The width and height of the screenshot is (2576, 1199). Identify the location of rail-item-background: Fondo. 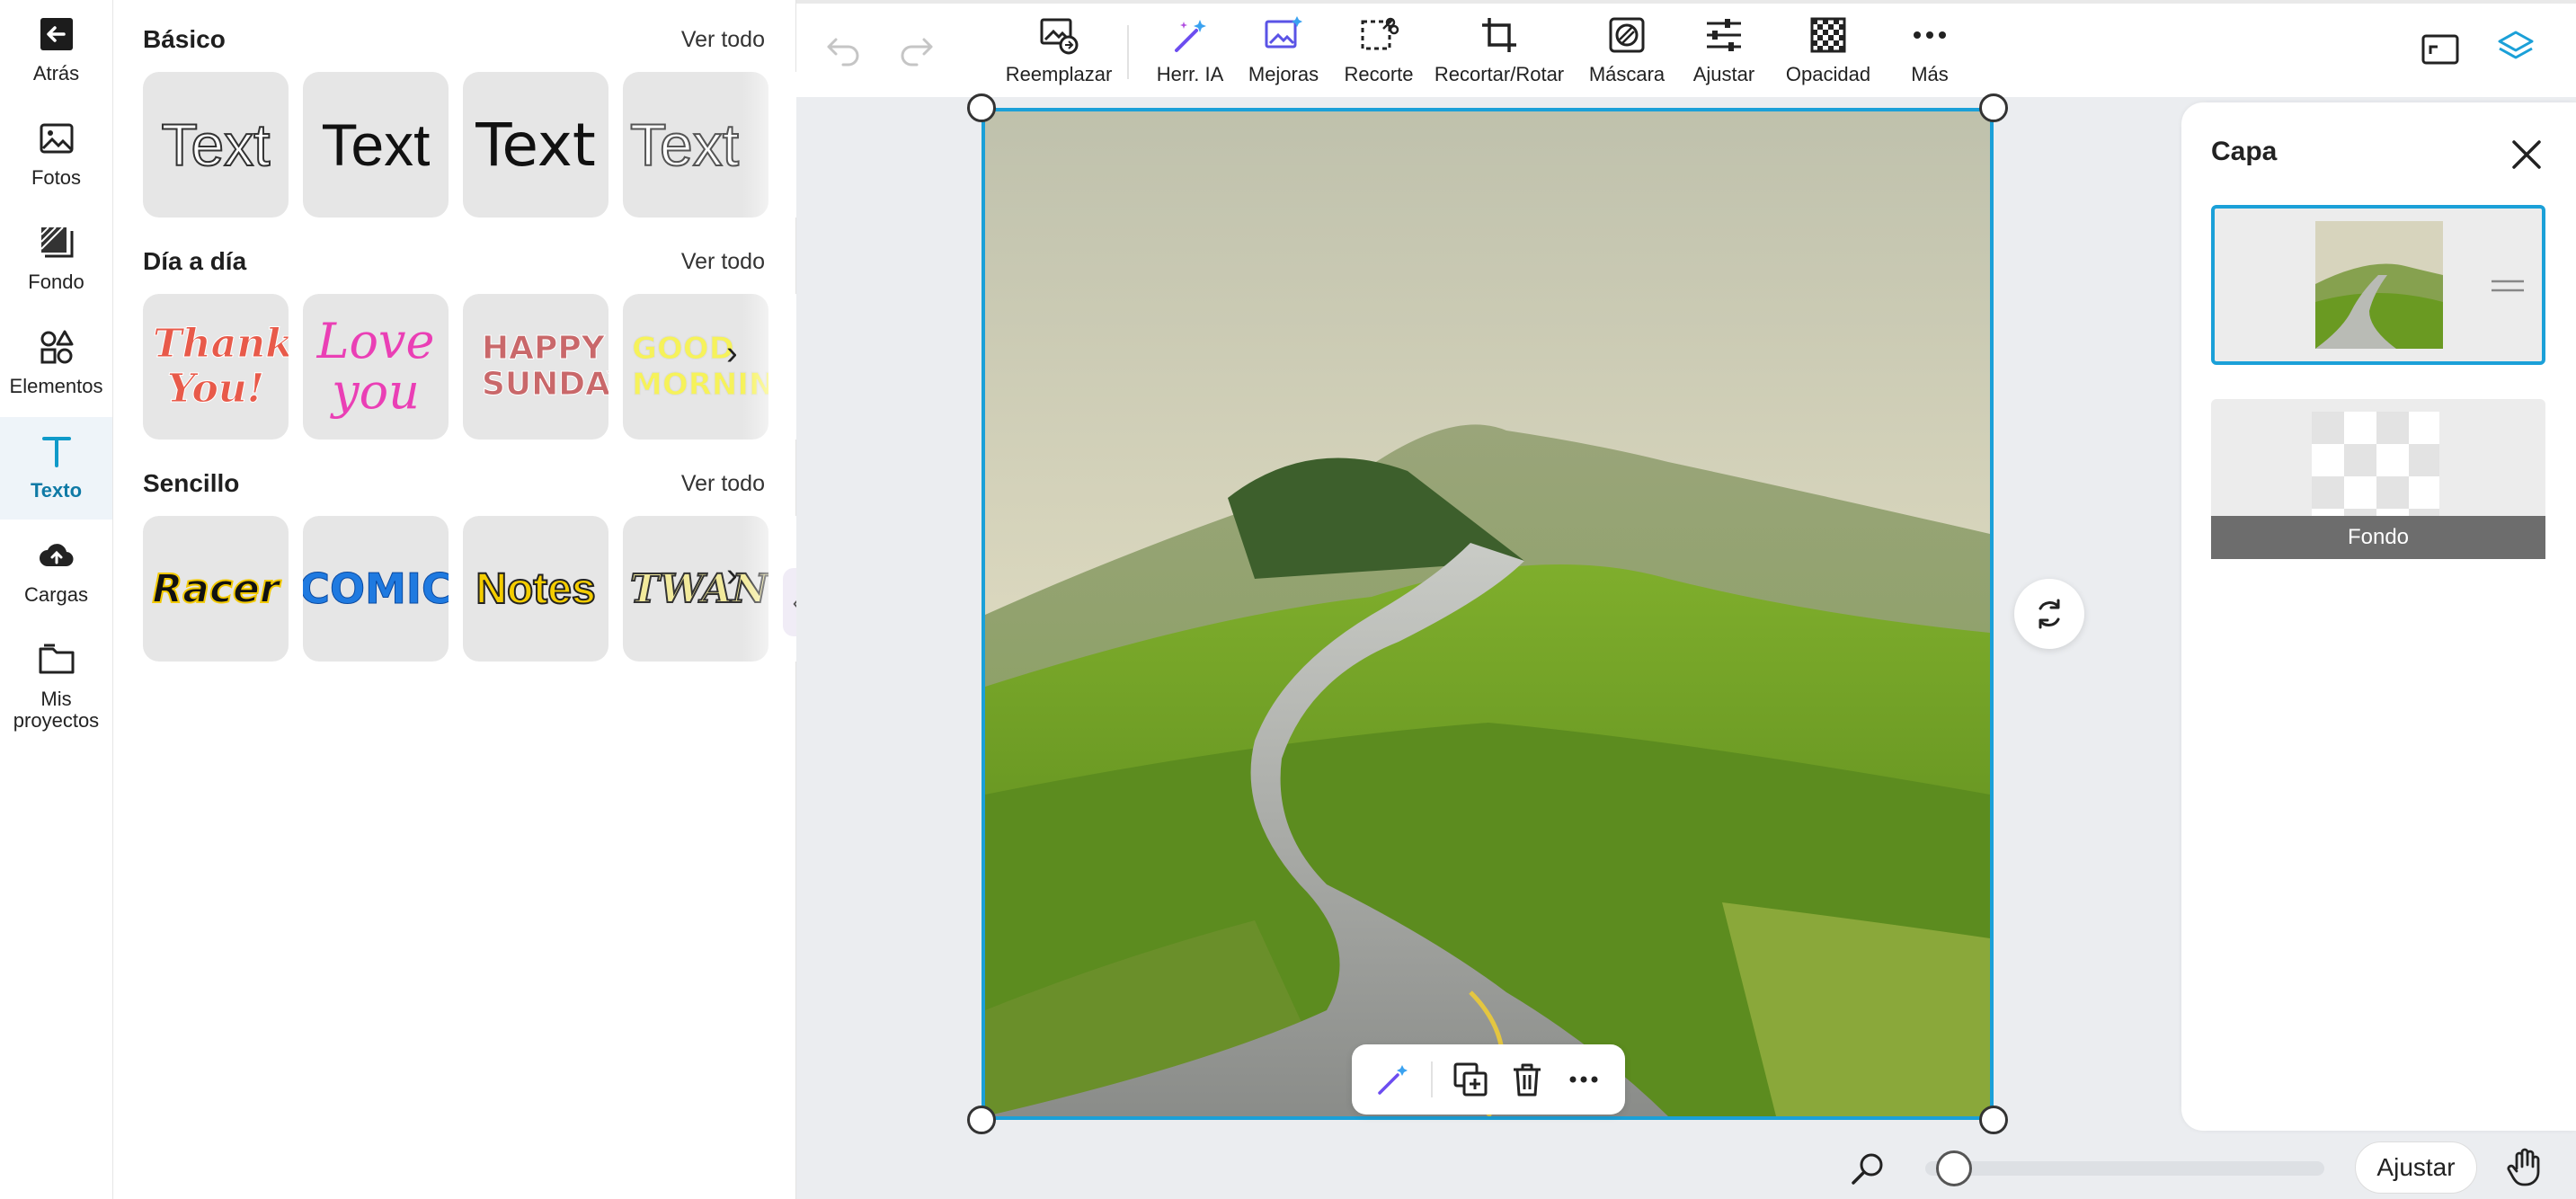
(56, 260).